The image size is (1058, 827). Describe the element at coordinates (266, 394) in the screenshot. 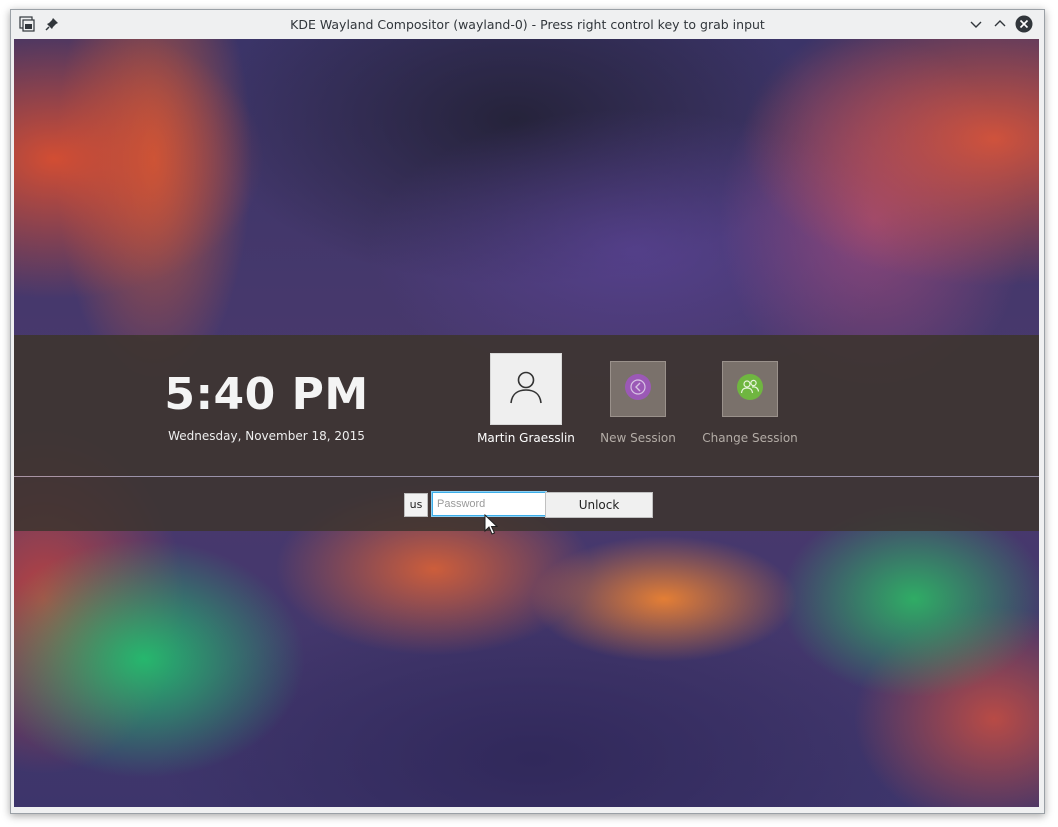

I see `clock-time: 5:40 PM` at that location.